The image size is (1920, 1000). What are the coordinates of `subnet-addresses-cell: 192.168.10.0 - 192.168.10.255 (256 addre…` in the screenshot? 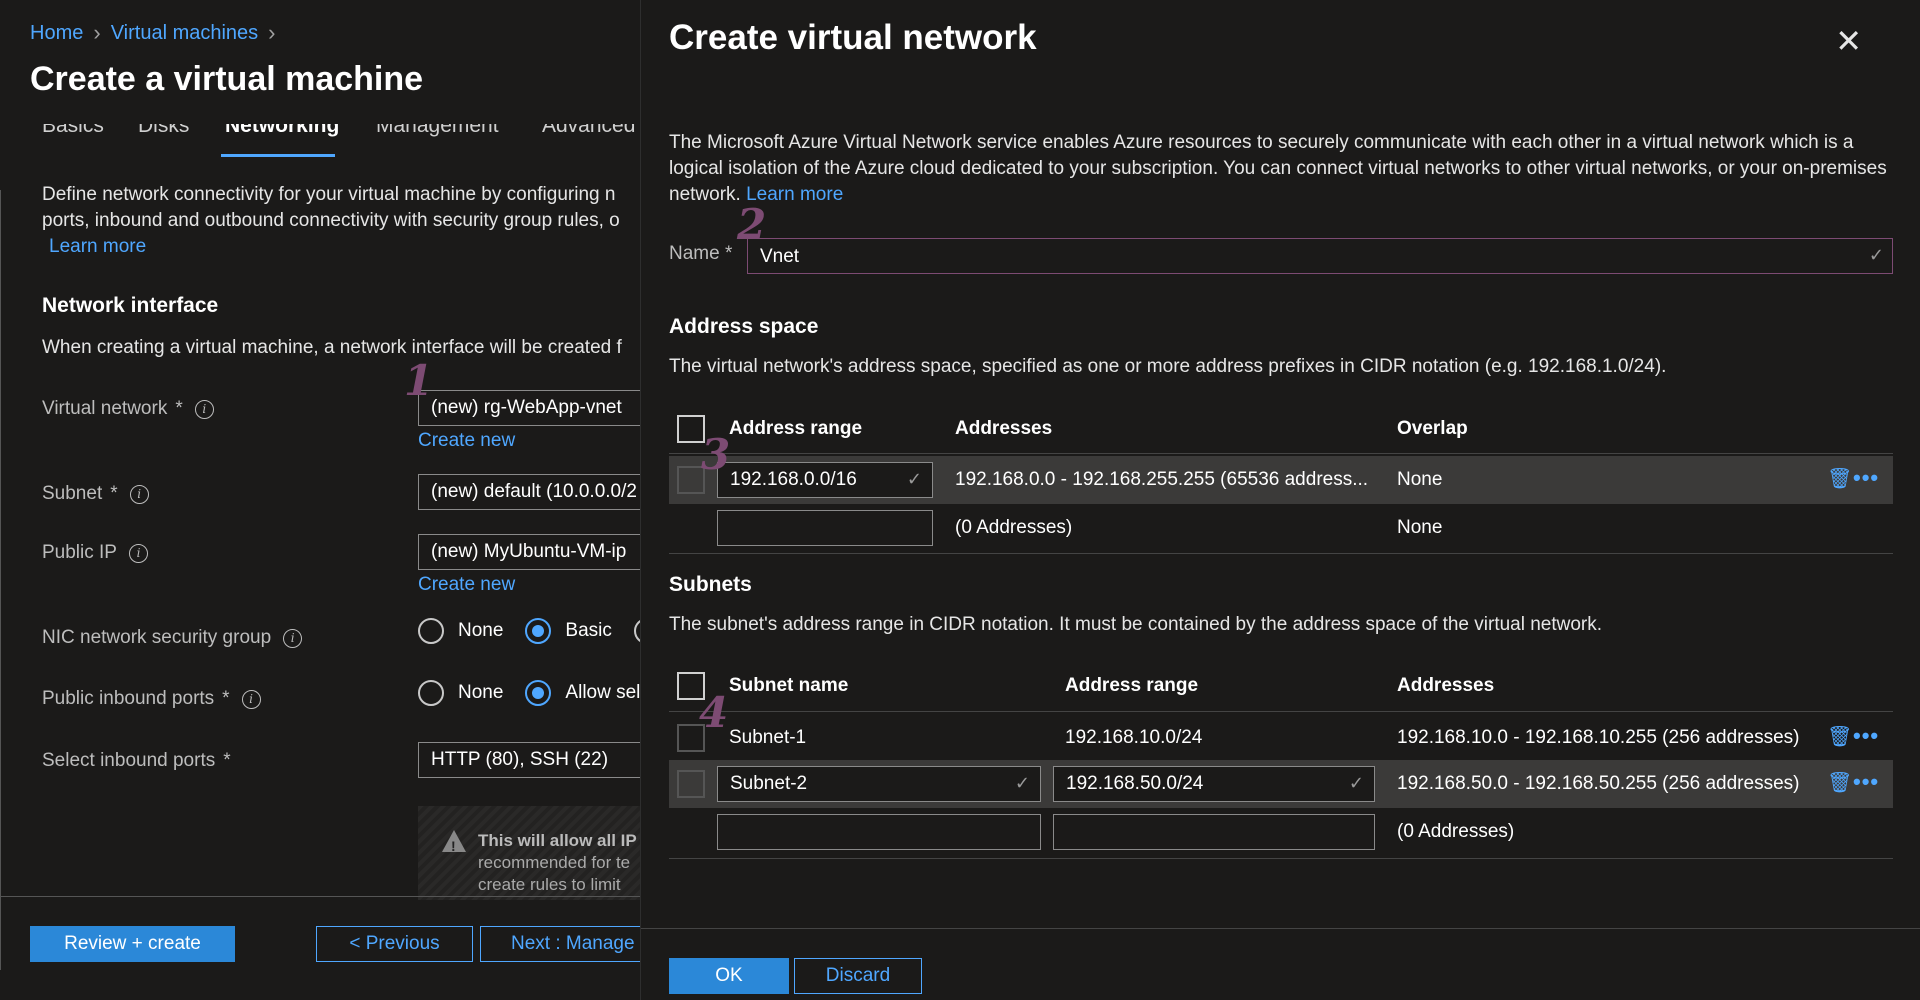 It's located at (1598, 737).